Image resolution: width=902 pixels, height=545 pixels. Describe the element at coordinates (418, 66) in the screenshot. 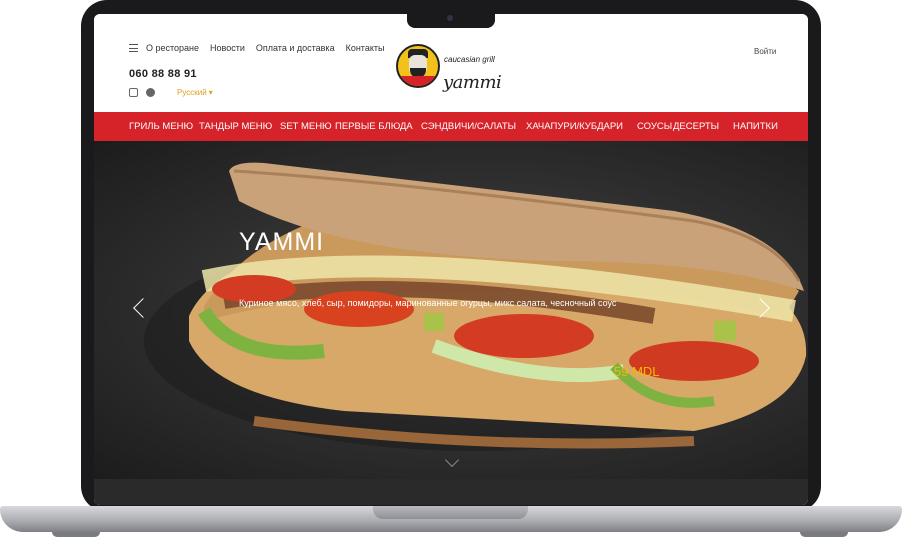

I see `logo` at that location.